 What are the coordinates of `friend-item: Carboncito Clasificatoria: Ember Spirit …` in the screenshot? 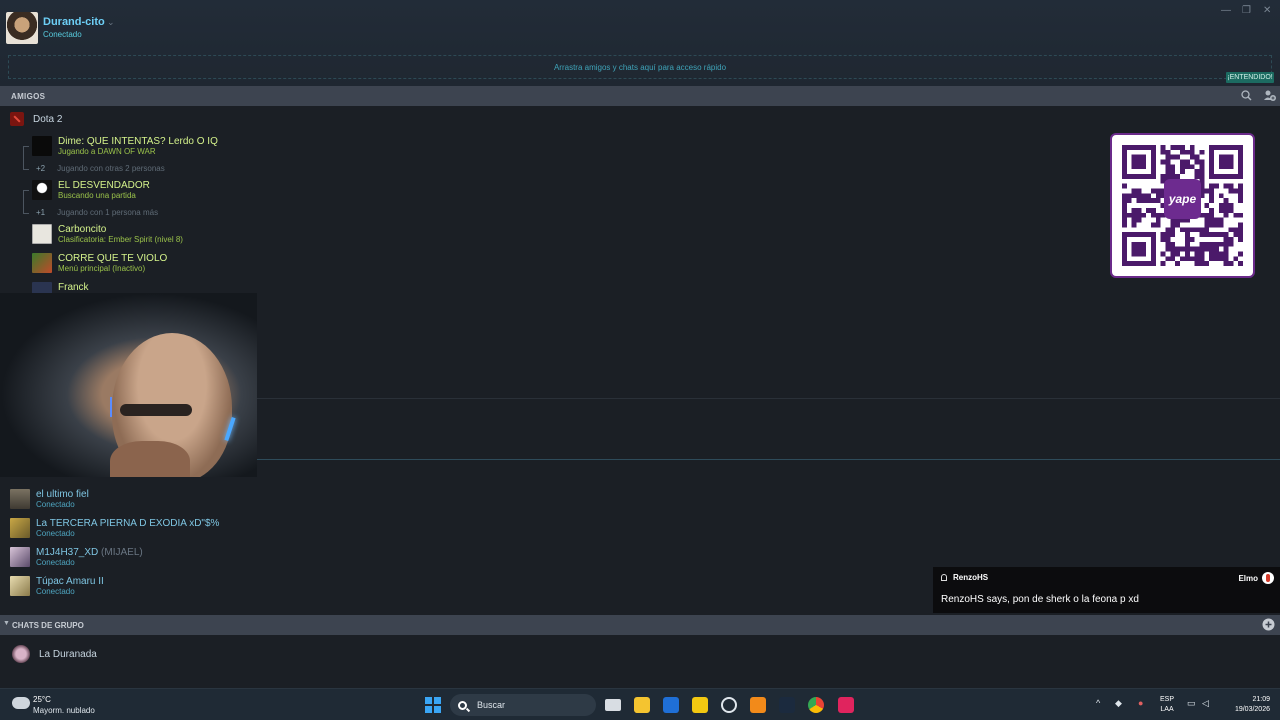 It's located at (107, 234).